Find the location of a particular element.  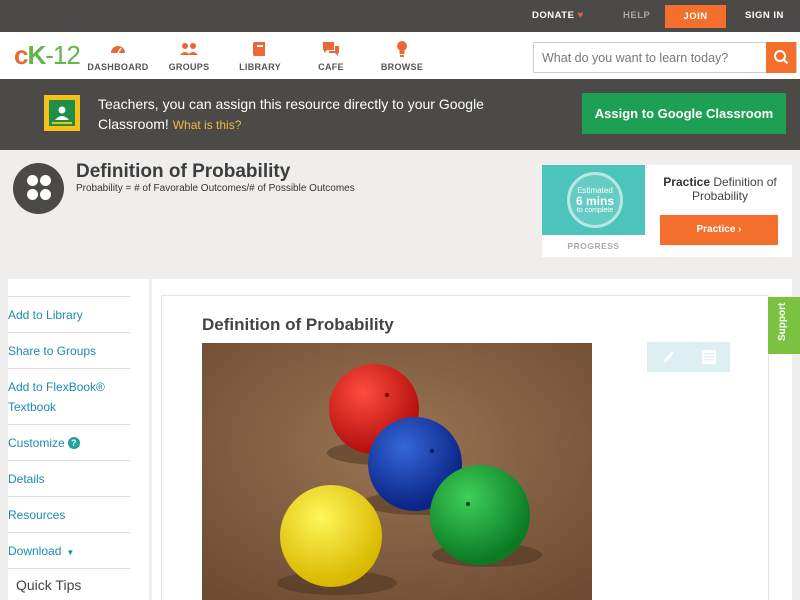

sidebar-item-customize: Customize? is located at coordinates (69, 442).